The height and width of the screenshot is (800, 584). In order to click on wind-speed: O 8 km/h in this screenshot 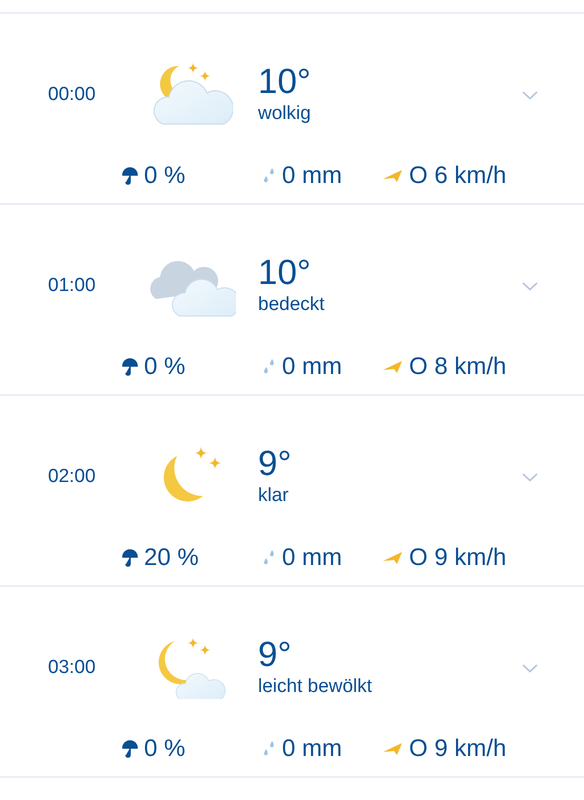, I will do `click(457, 367)`.